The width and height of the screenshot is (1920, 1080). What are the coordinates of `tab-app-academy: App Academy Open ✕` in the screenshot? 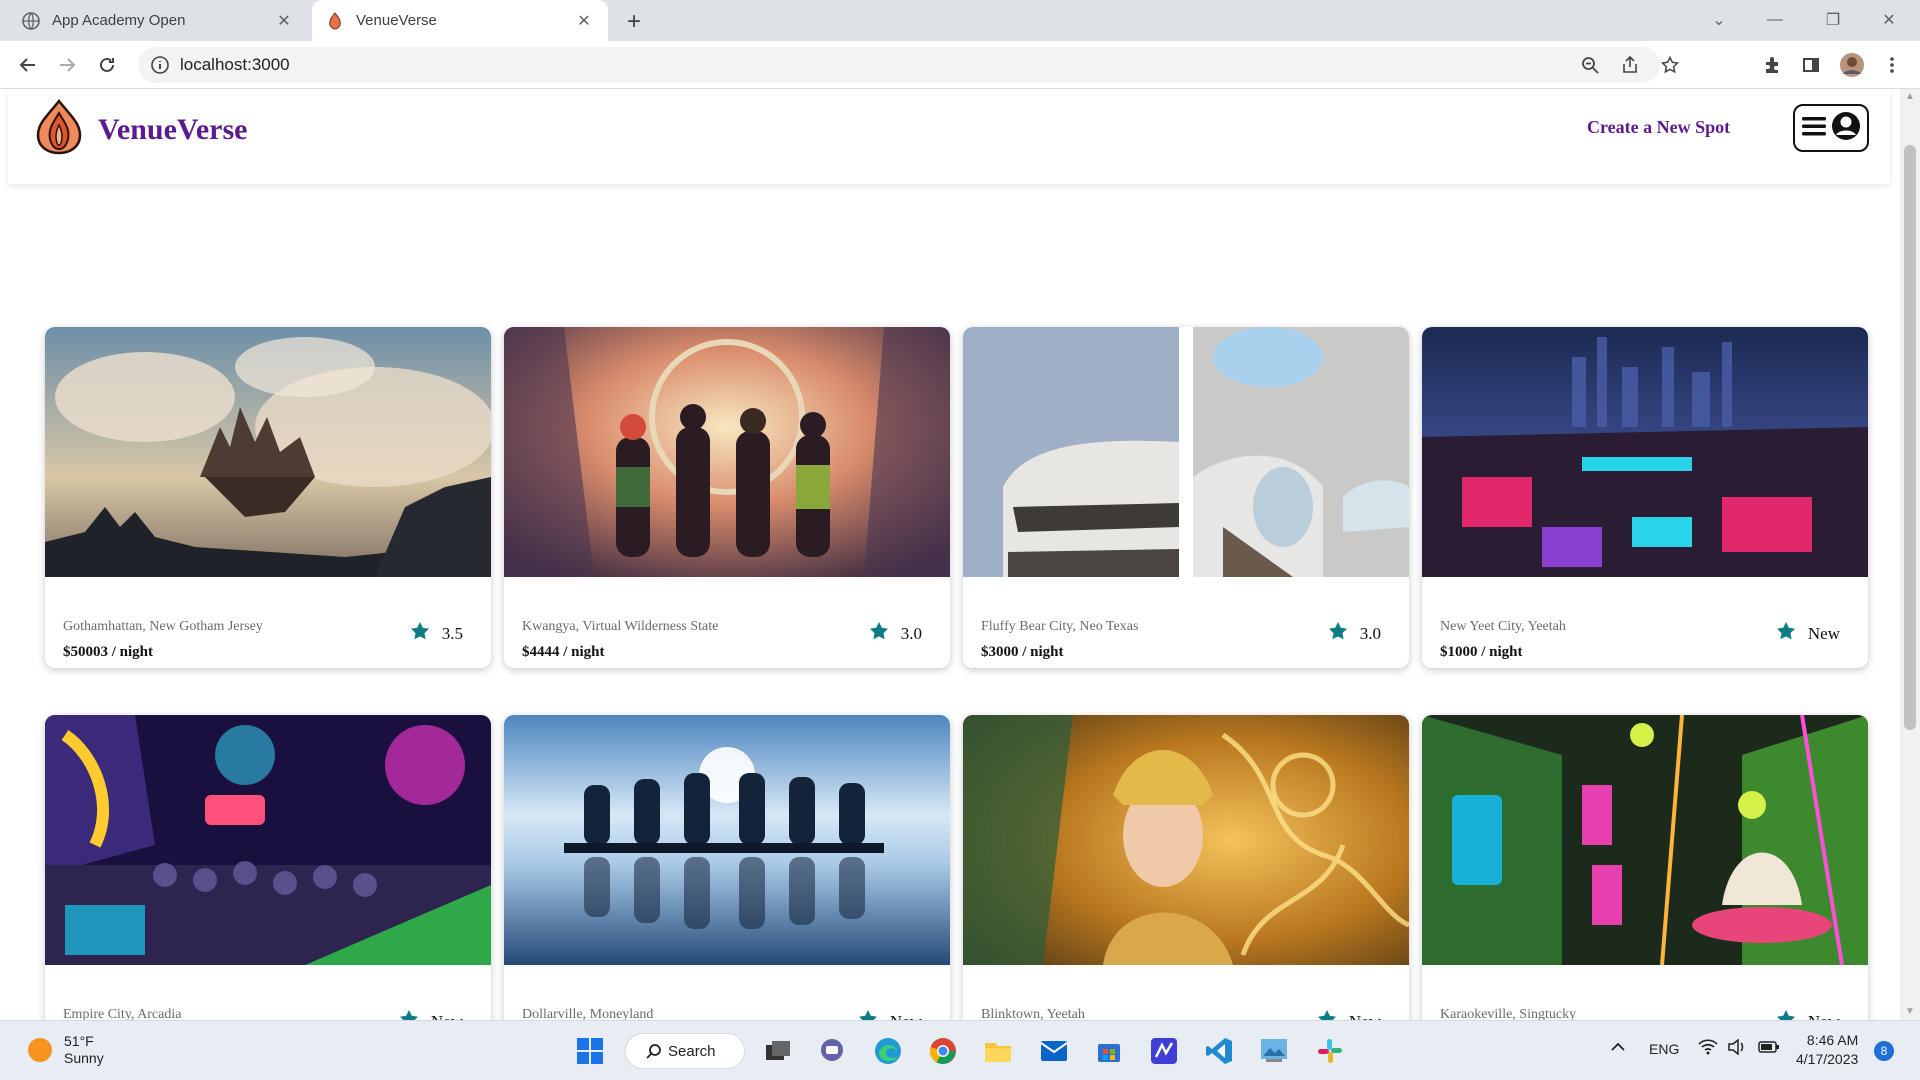 It's located at (158, 20).